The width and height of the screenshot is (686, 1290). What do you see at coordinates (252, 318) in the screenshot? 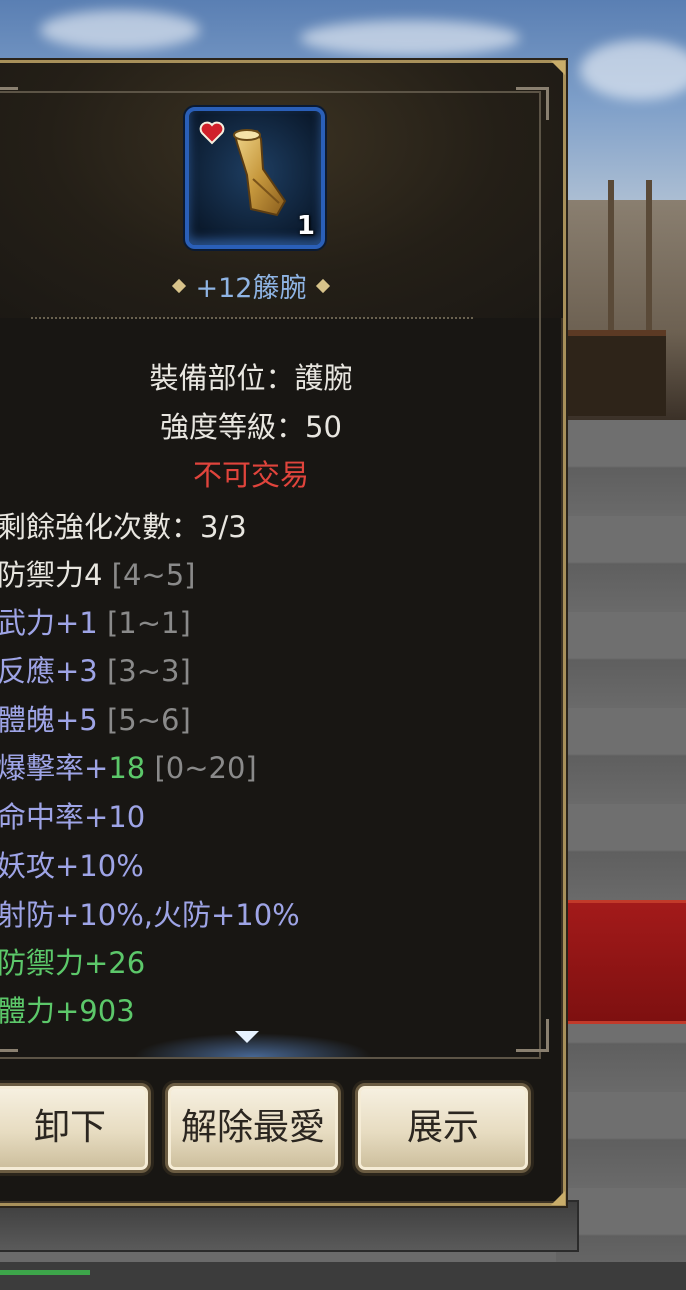
I see `divider` at bounding box center [252, 318].